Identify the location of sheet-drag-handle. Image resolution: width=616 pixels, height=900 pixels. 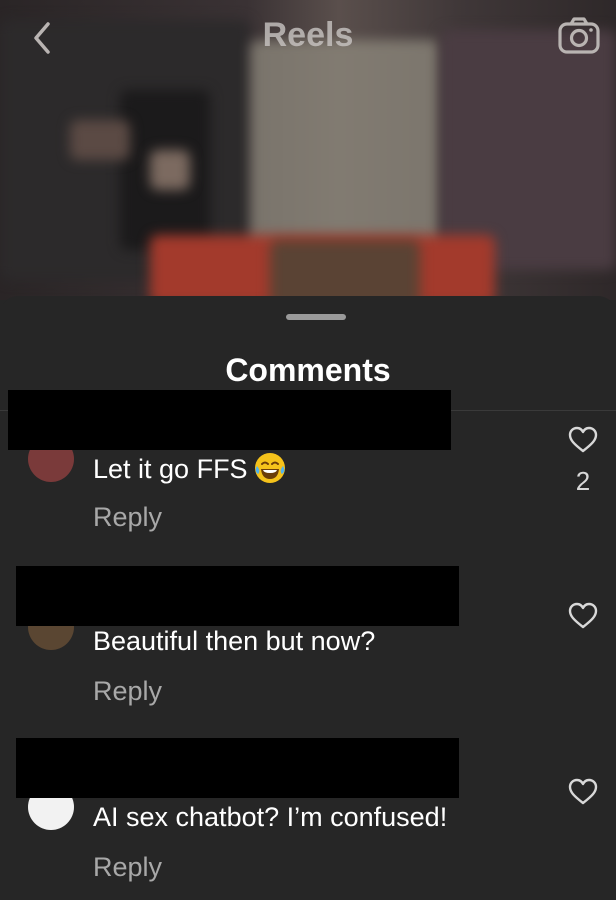
(316, 317).